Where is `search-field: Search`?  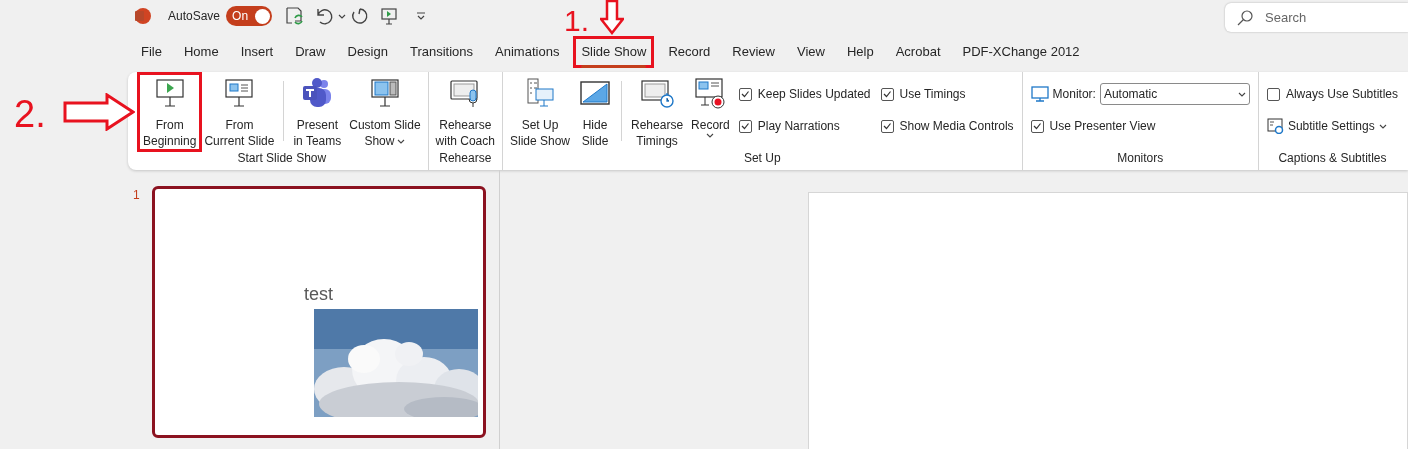
search-field: Search is located at coordinates (1316, 17).